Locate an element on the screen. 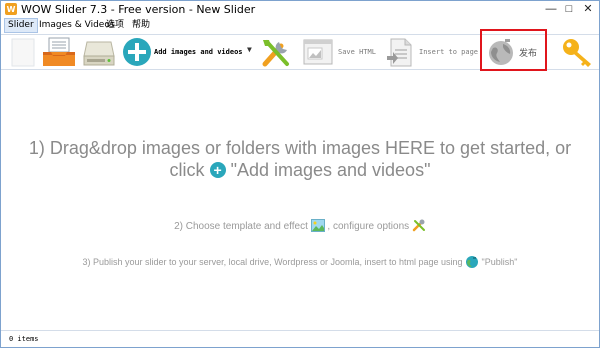 This screenshot has height=348, width=600. publish-highlight-frame is located at coordinates (513, 50).